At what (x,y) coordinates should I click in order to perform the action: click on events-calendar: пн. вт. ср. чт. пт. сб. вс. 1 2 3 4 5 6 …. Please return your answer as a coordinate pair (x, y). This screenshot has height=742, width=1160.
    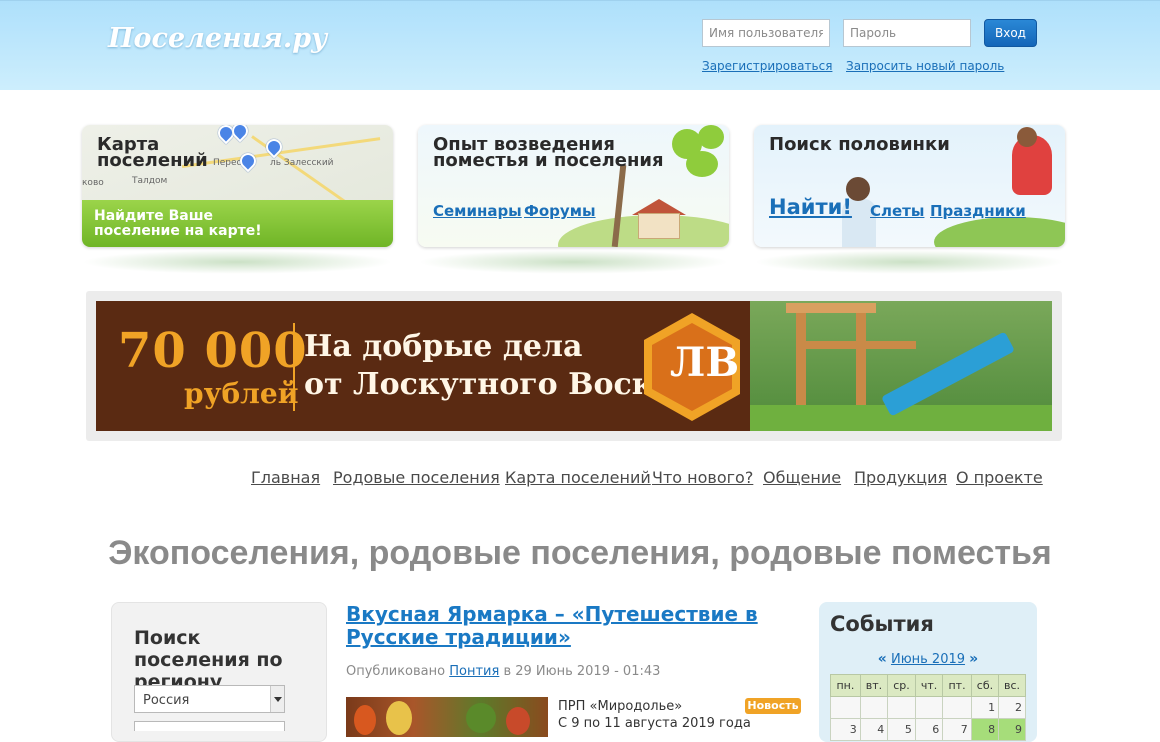
    Looking at the image, I should click on (928, 707).